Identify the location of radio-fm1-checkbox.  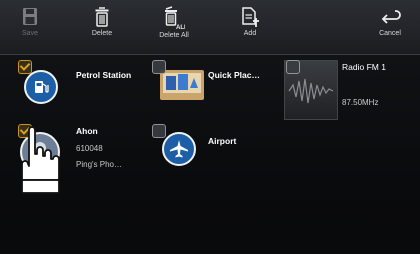
(293, 67).